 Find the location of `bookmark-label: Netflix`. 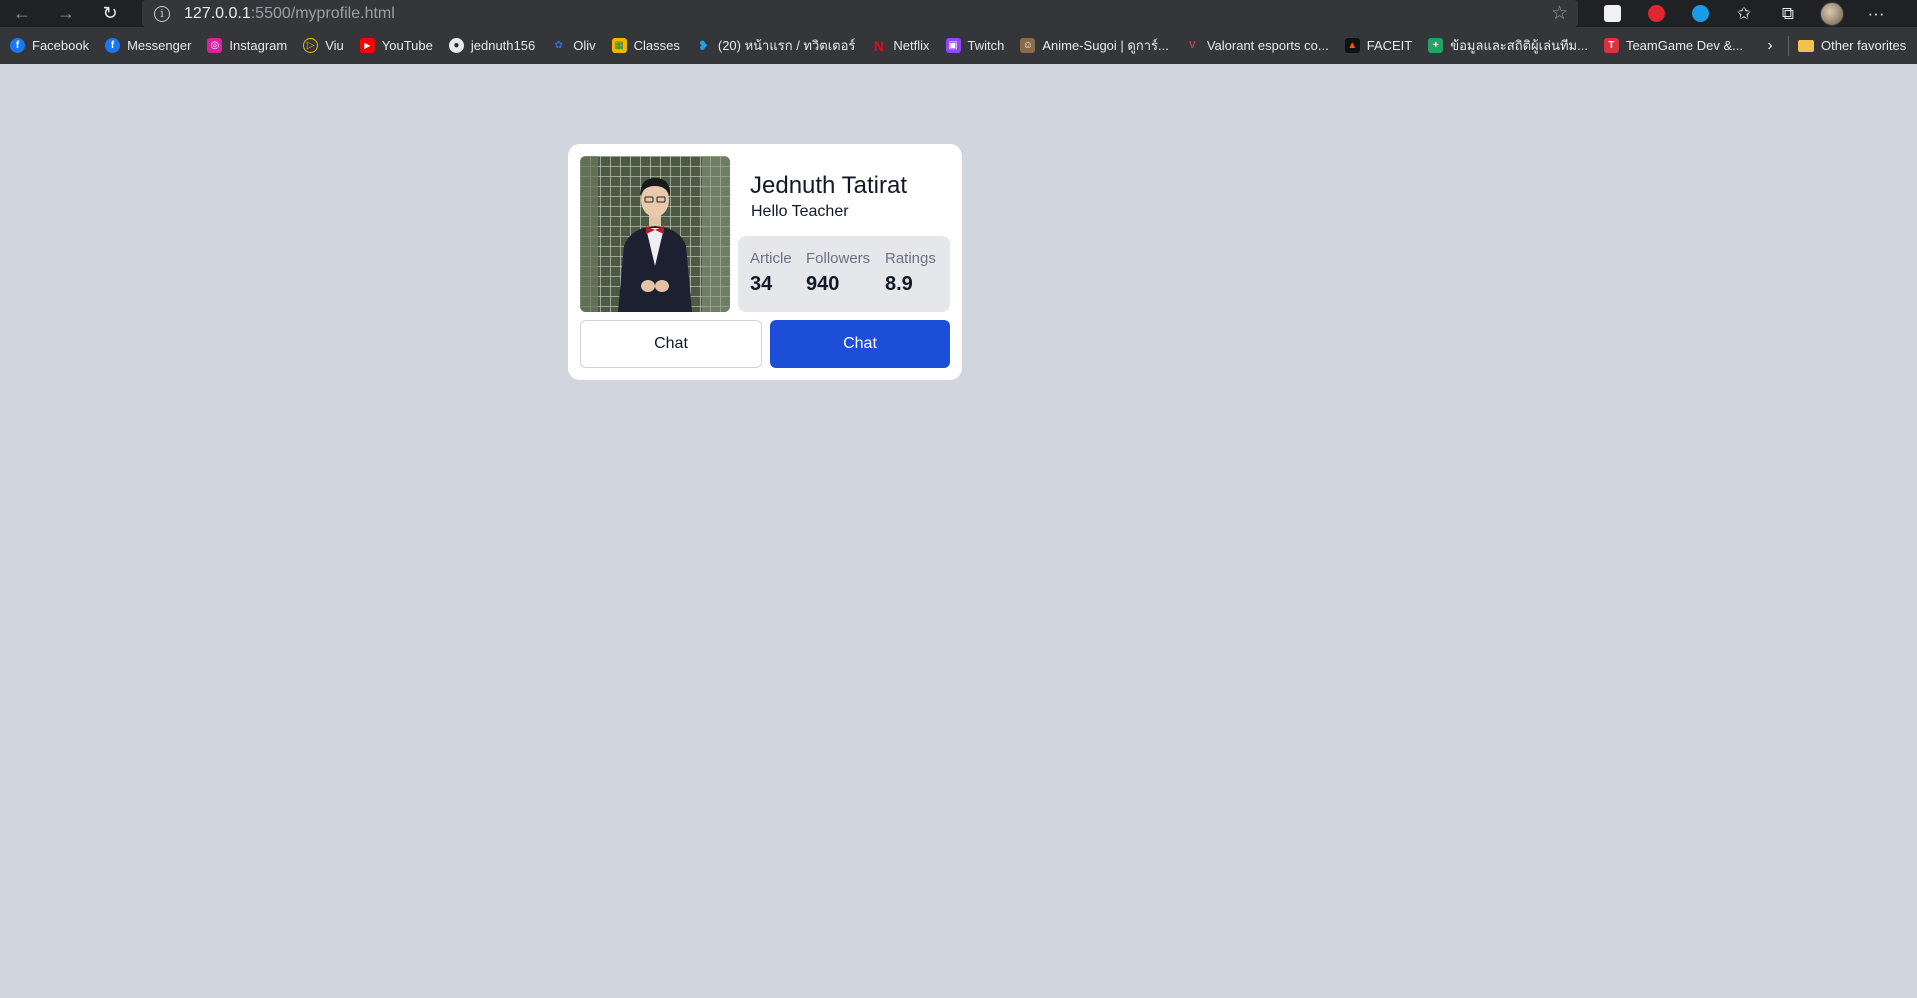

bookmark-label: Netflix is located at coordinates (911, 45).